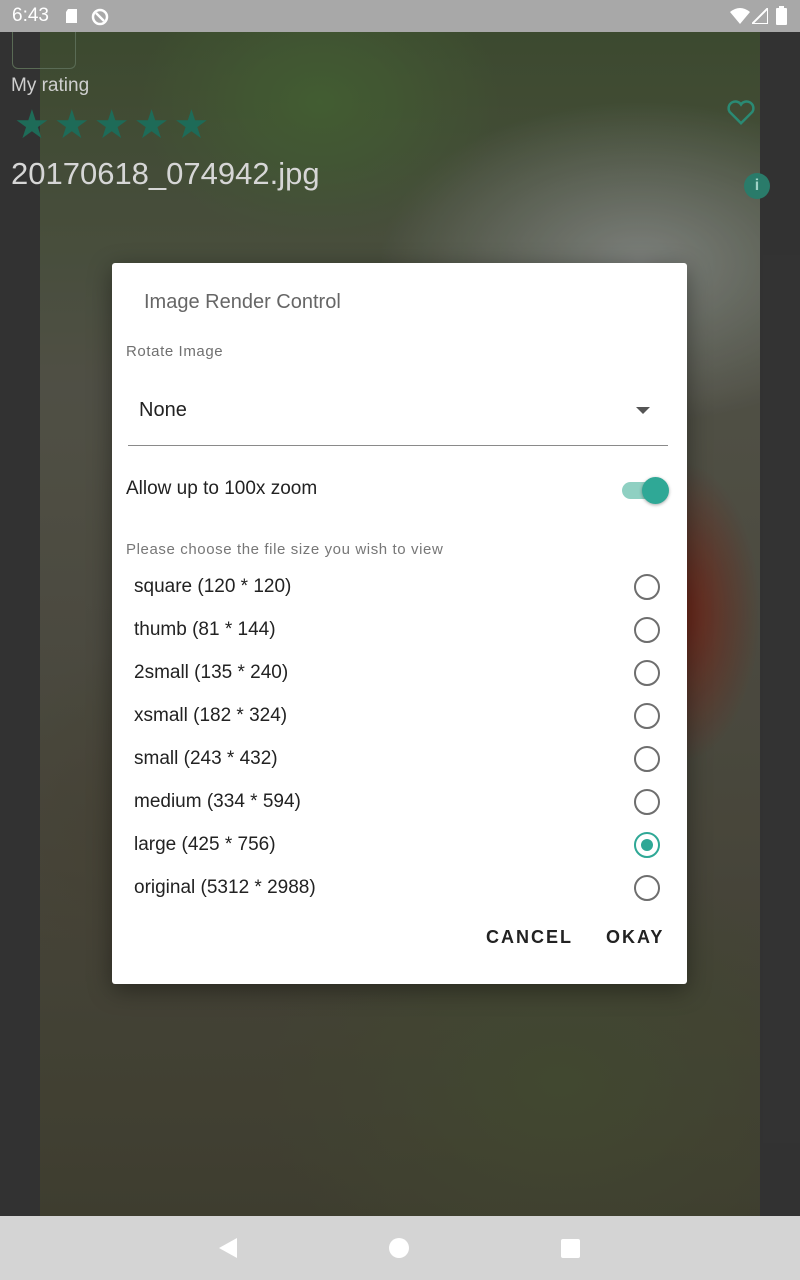 This screenshot has width=800, height=1280. What do you see at coordinates (400, 16) in the screenshot?
I see `status-bar: 6:43` at bounding box center [400, 16].